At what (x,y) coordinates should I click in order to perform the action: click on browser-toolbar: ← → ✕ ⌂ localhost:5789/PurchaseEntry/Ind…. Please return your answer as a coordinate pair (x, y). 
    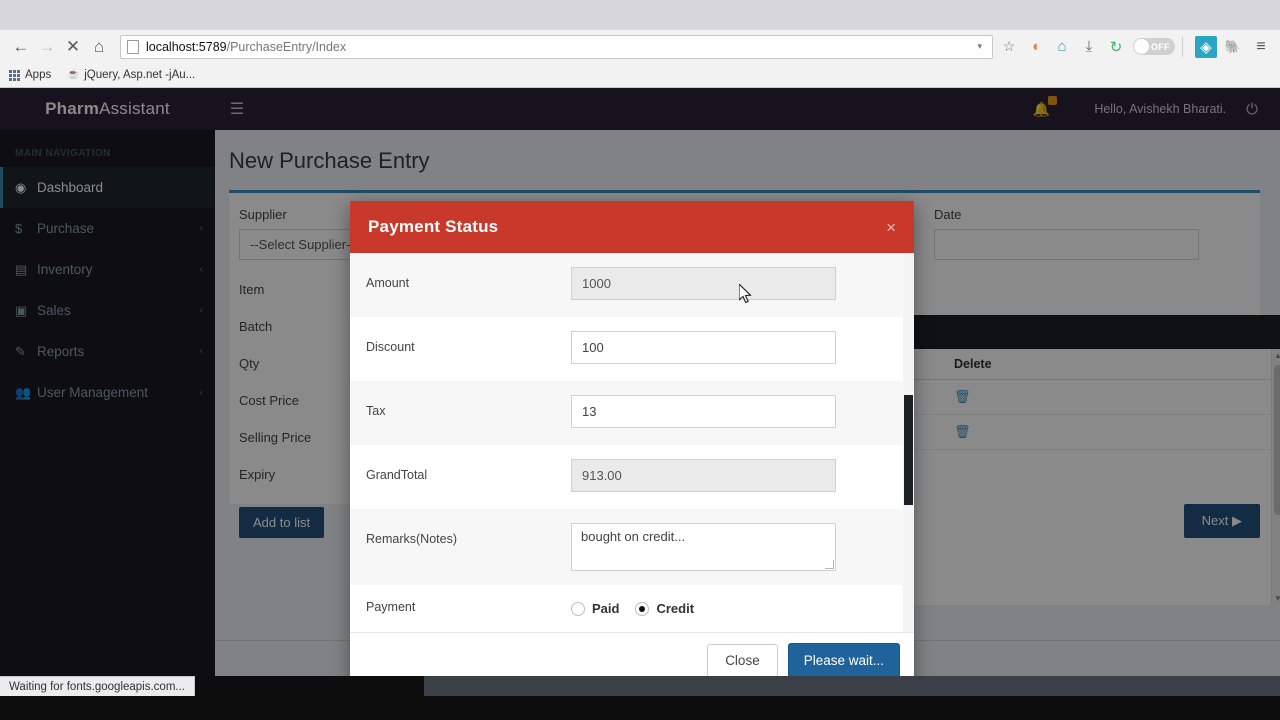
    Looking at the image, I should click on (640, 46).